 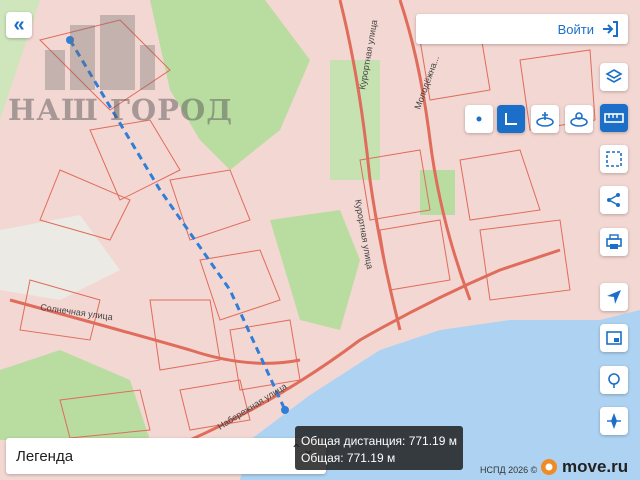 I want to click on compass-icon, so click(x=614, y=421).